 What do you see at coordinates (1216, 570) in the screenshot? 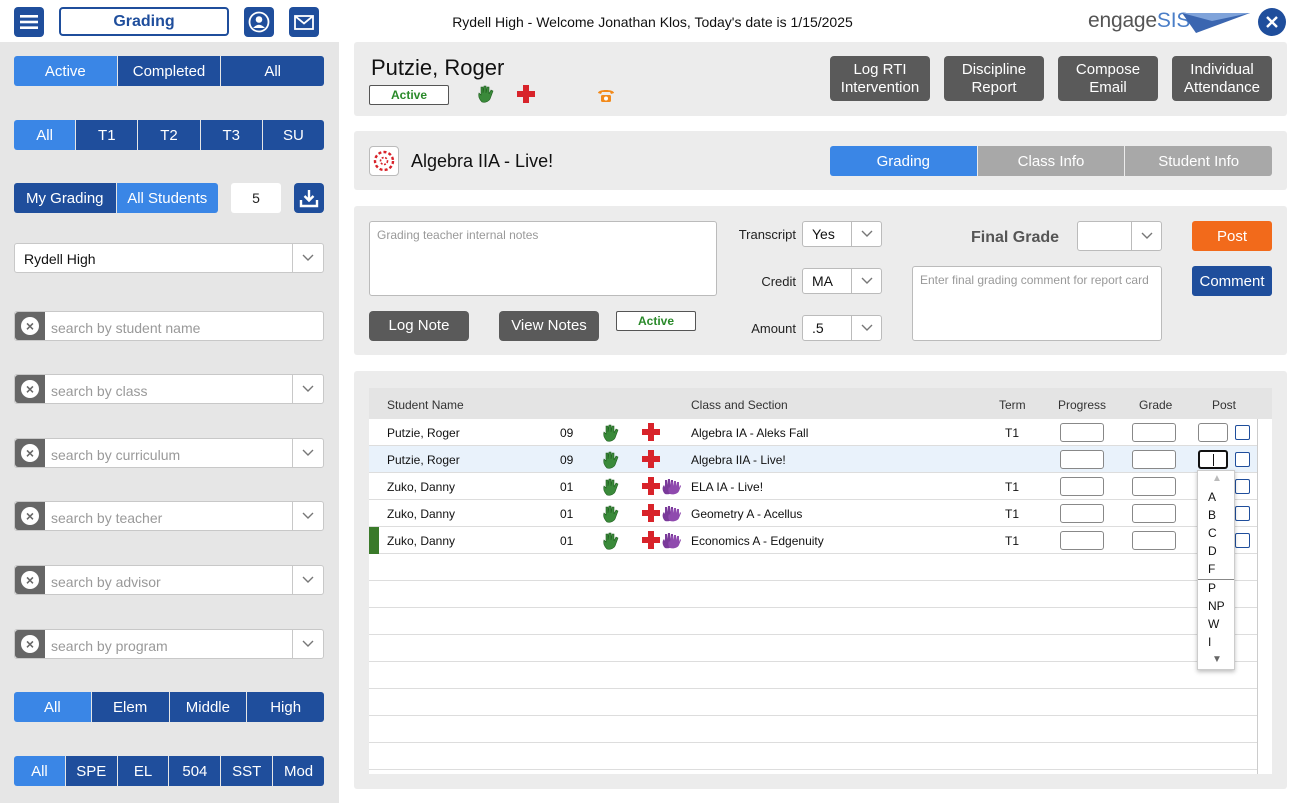
I see `grade-dropdown: ▲ A B C D F P NP W I ▼` at bounding box center [1216, 570].